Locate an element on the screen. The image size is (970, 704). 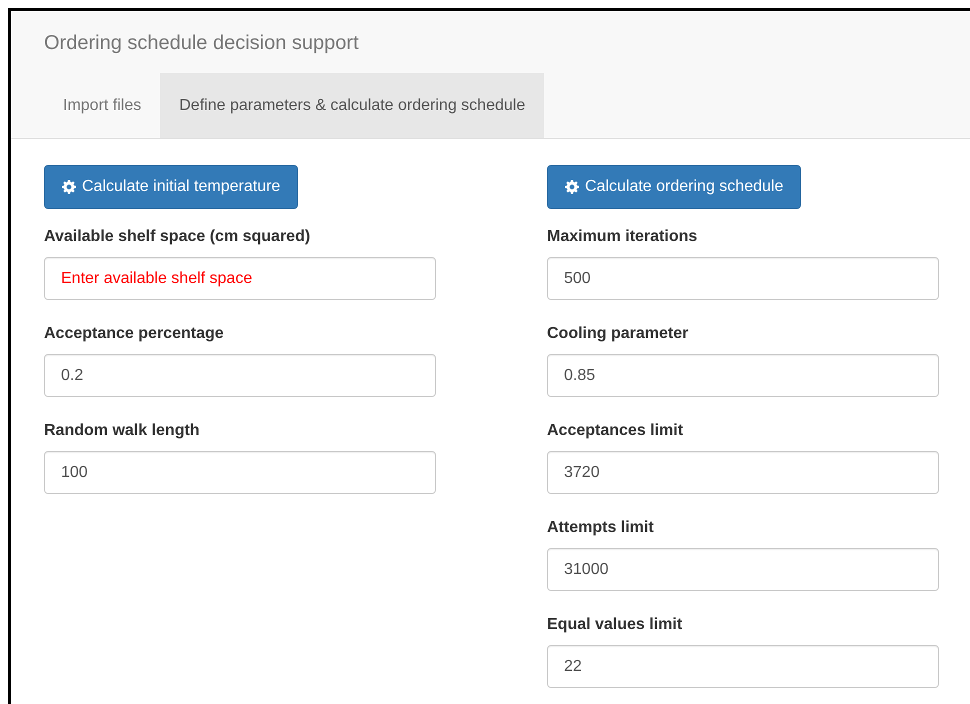
calculate-button: Calculate ordering schedule is located at coordinates (674, 187).